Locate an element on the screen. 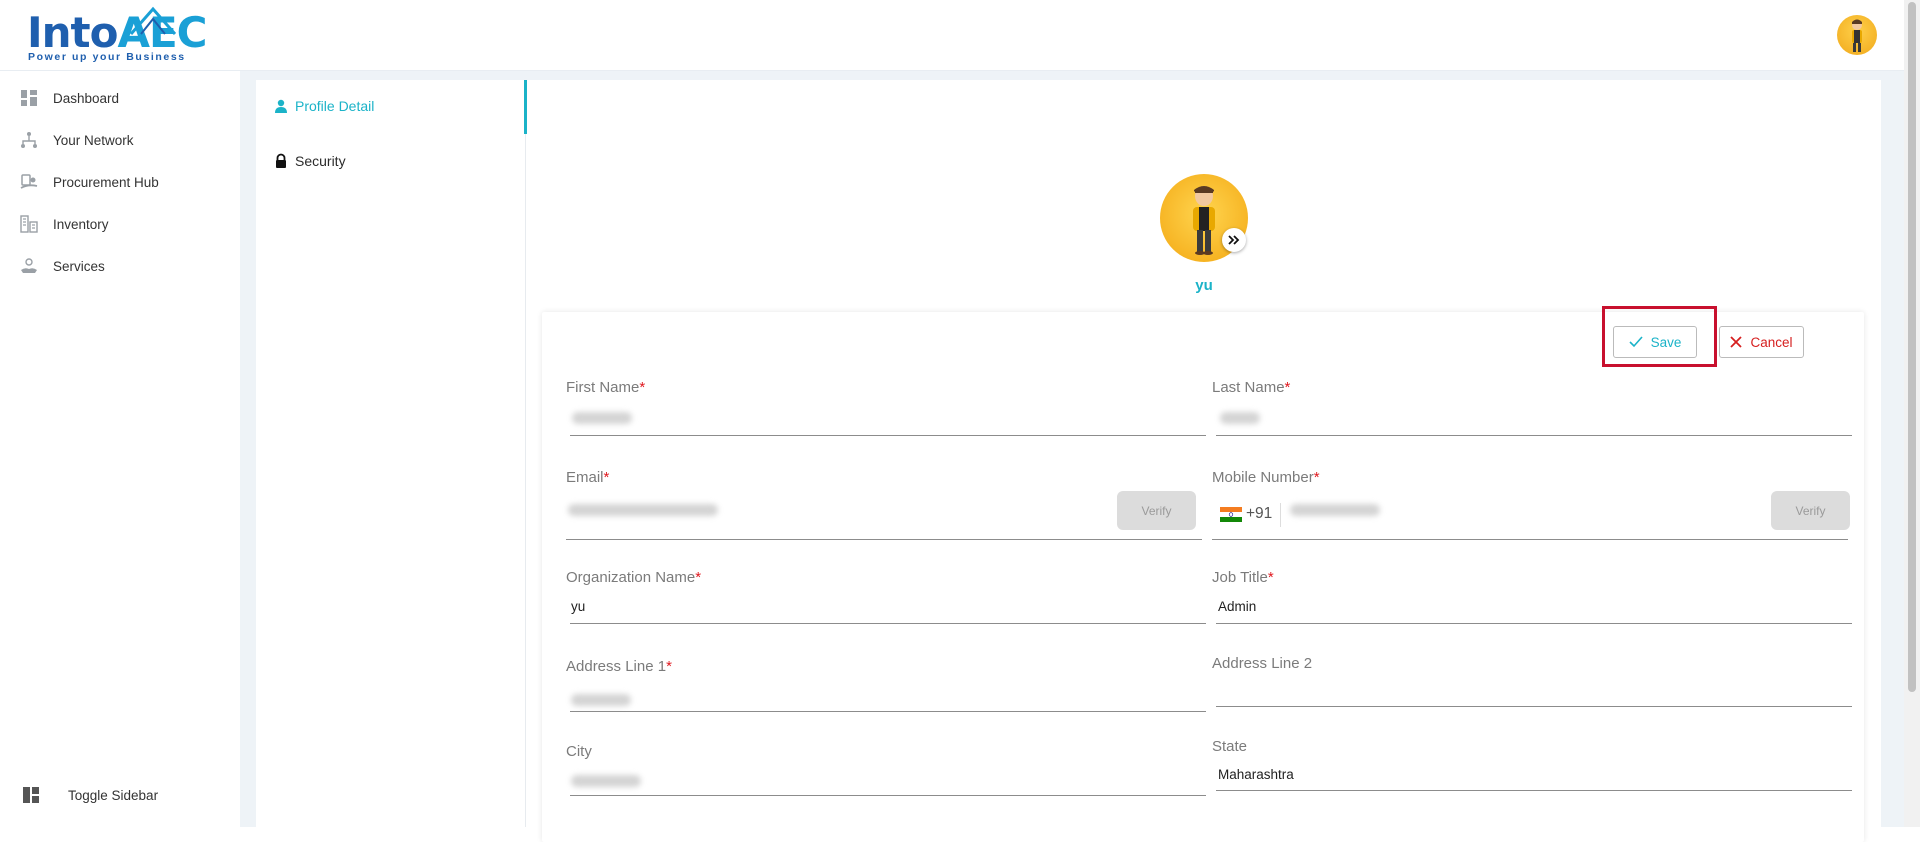 The image size is (1920, 842). logo-roof-icon is located at coordinates (153, 20).